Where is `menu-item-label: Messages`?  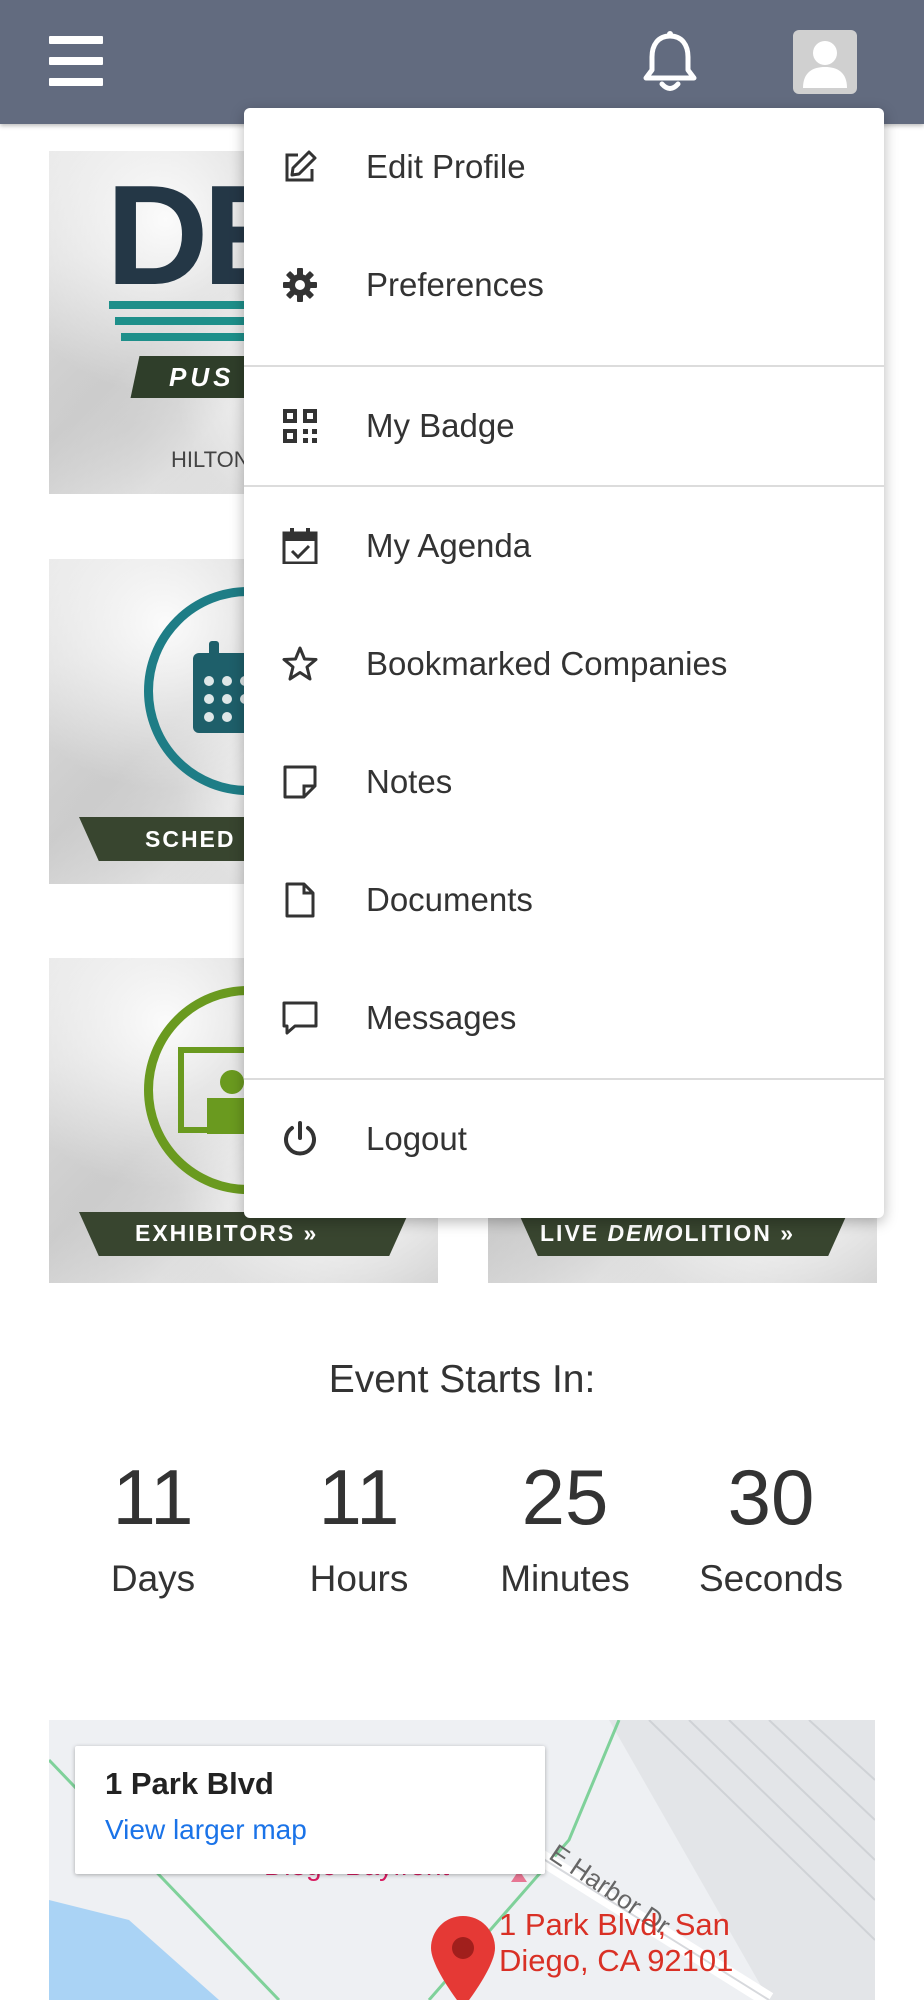
menu-item-label: Messages is located at coordinates (441, 1017).